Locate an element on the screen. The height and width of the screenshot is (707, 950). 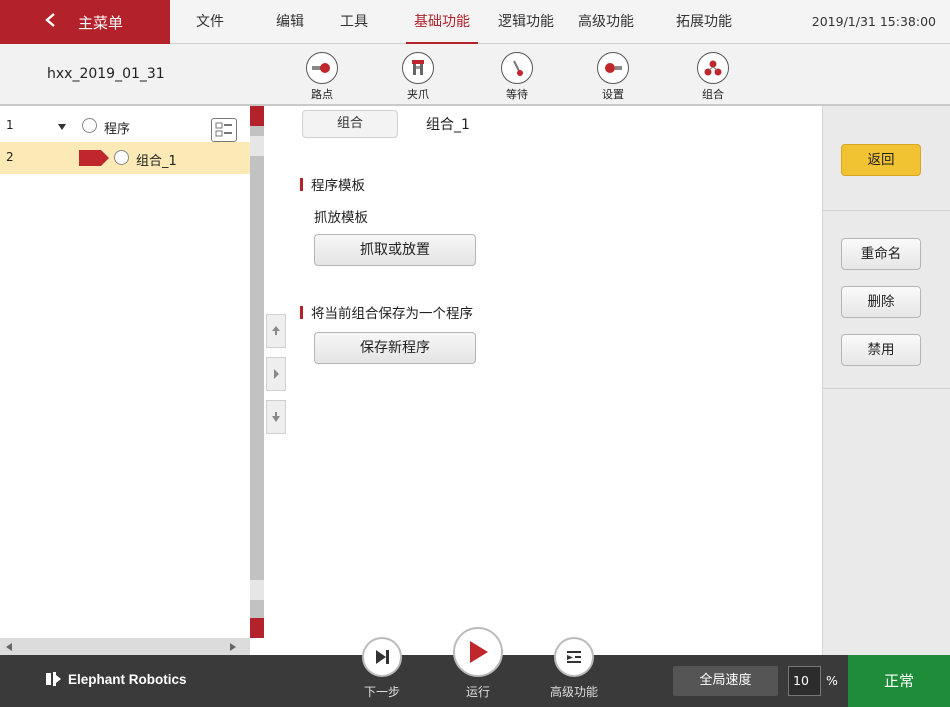
structure-icon is located at coordinates (223, 129).